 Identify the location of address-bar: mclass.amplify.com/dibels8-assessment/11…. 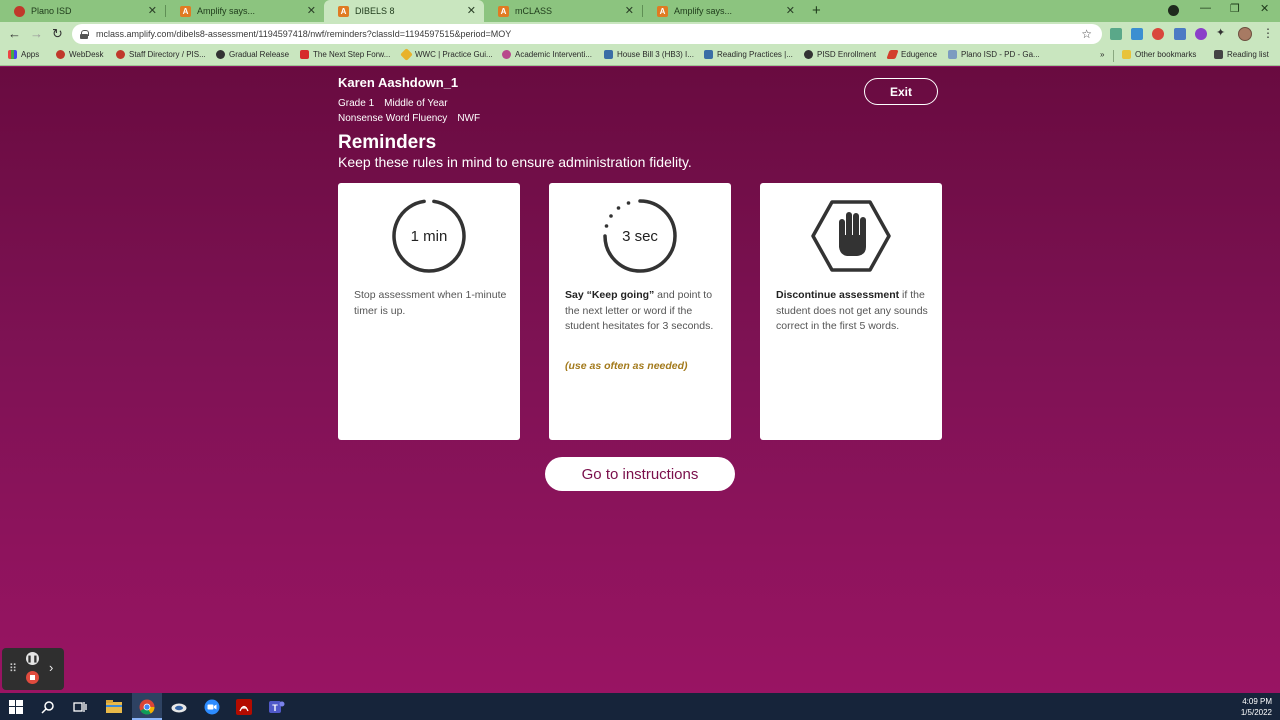
(587, 34).